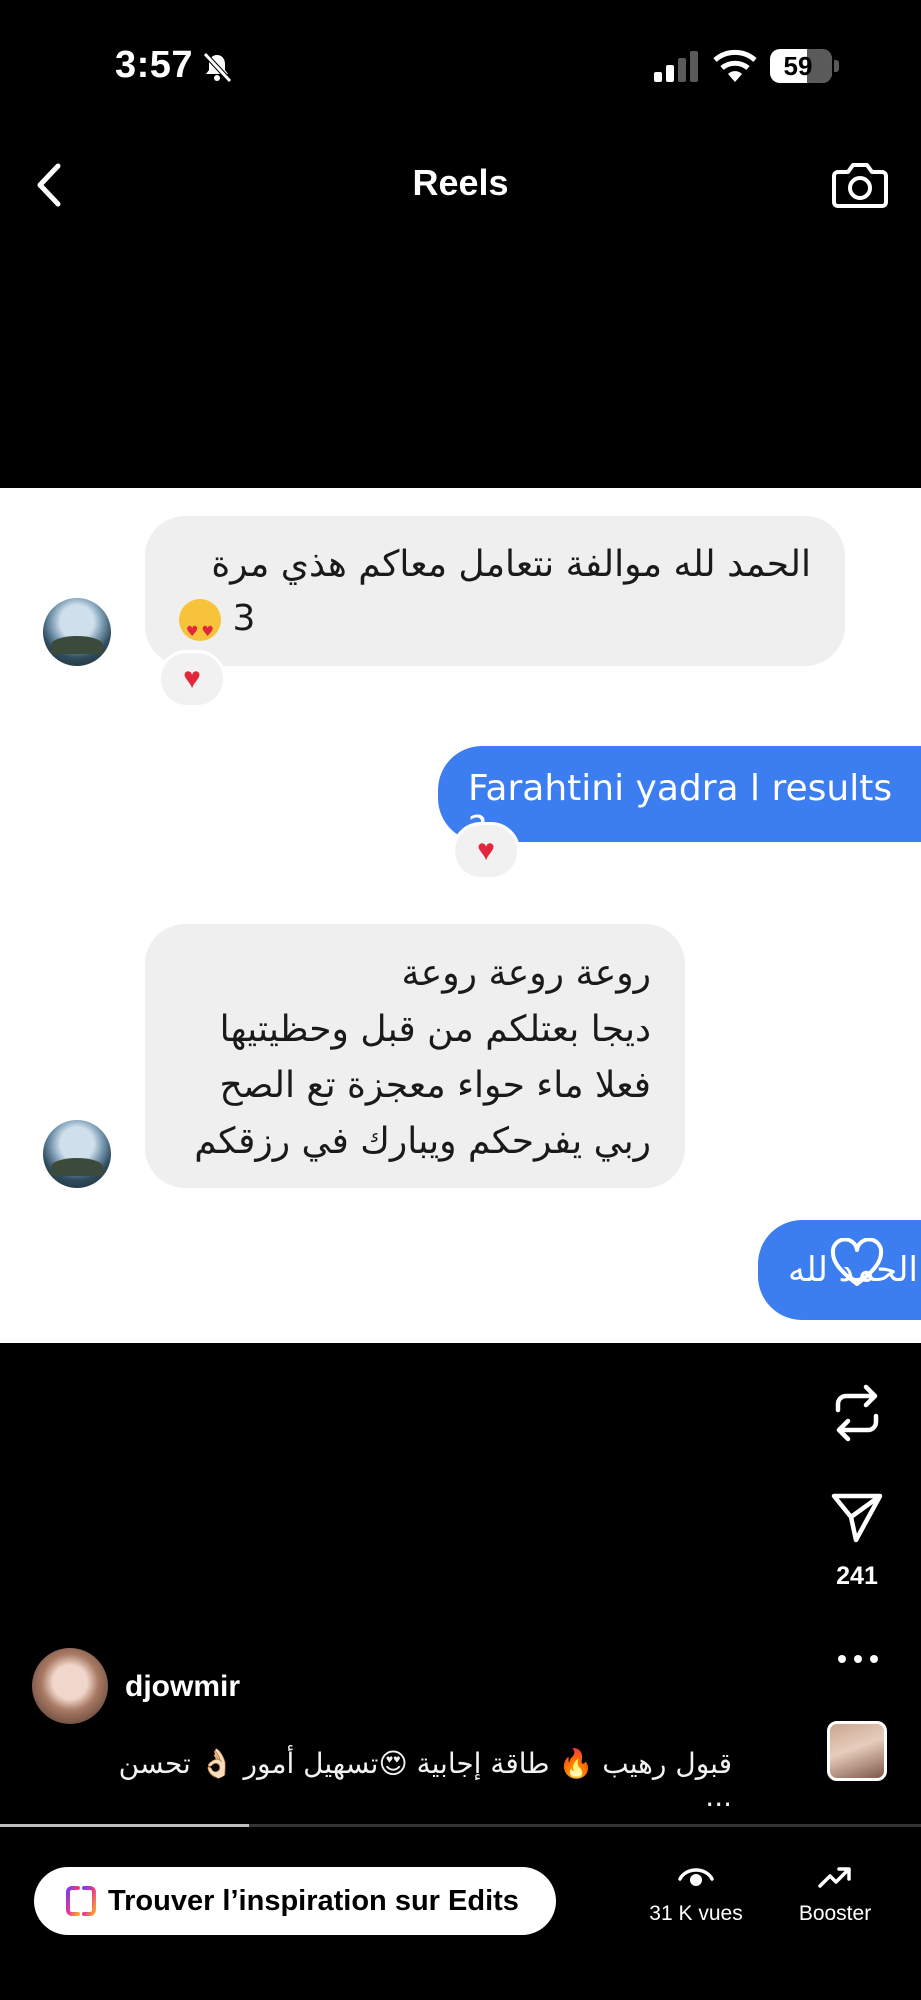 The width and height of the screenshot is (921, 2000). What do you see at coordinates (860, 184) in the screenshot?
I see `camera-icon` at bounding box center [860, 184].